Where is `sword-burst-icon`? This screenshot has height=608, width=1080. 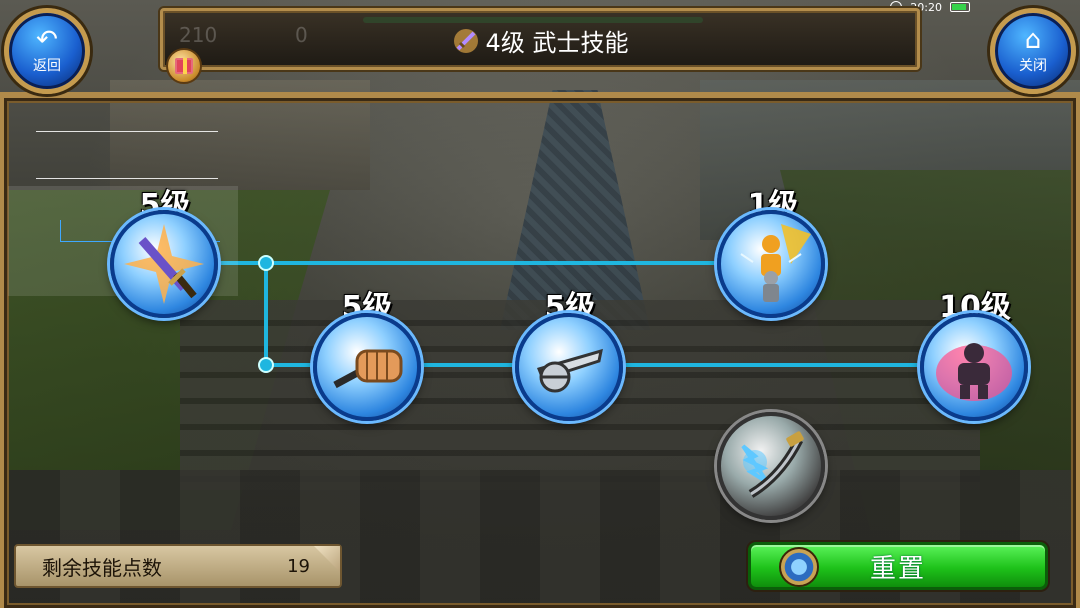 sword-burst-icon is located at coordinates (164, 264).